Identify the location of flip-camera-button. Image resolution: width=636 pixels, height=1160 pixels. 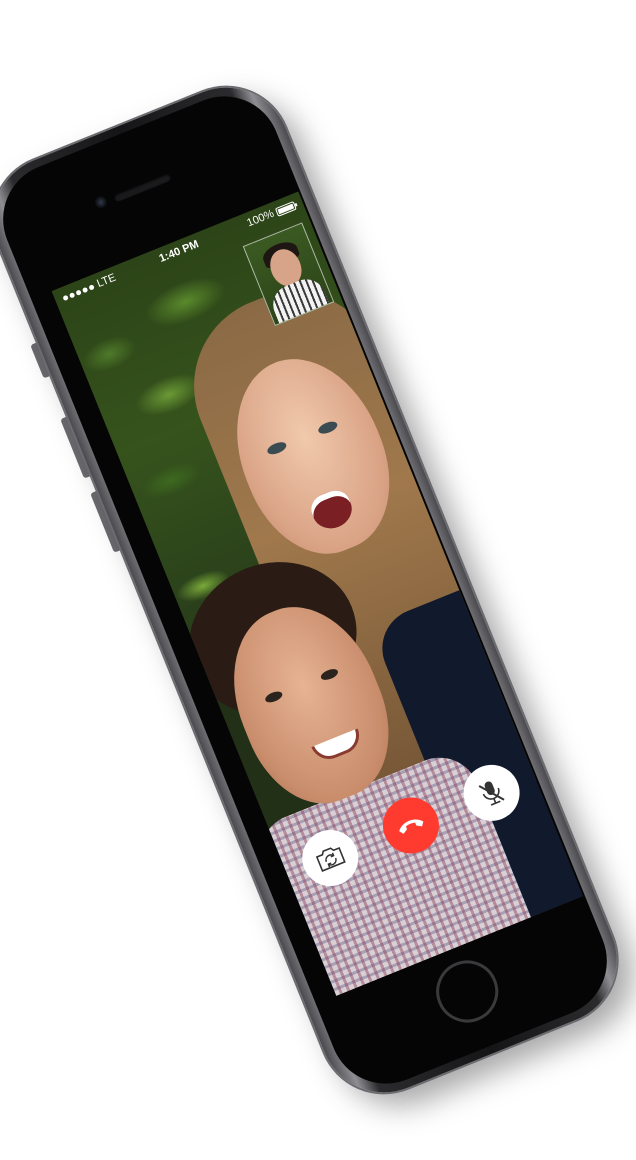
(330, 858).